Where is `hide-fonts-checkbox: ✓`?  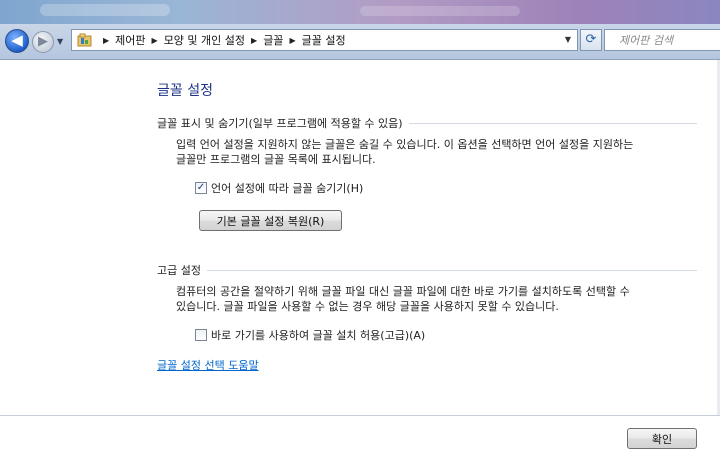 hide-fonts-checkbox: ✓ is located at coordinates (201, 188).